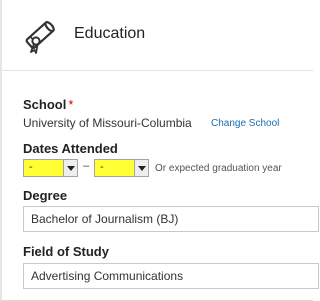 Image resolution: width=320 pixels, height=301 pixels. Describe the element at coordinates (110, 33) in the screenshot. I see `section-title: Education` at that location.